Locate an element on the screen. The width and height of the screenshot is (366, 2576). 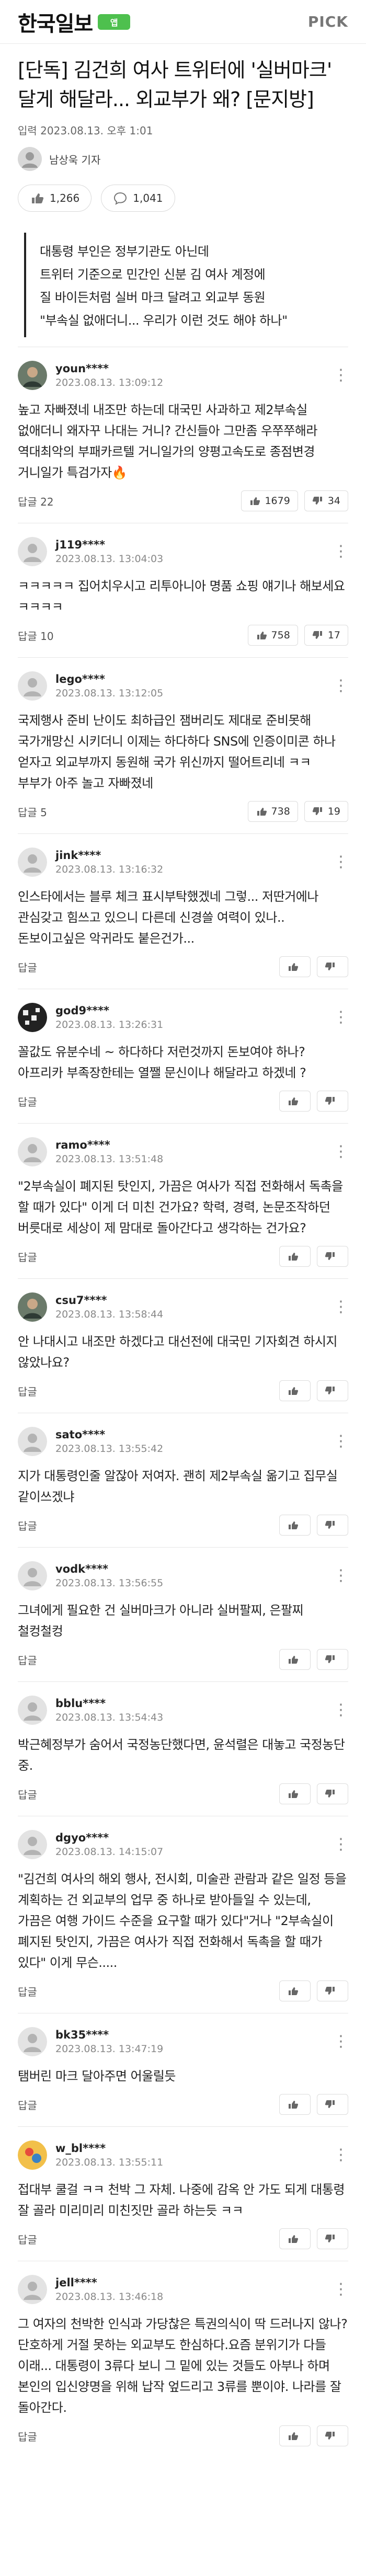
reply-button: 답글 22 is located at coordinates (36, 501).